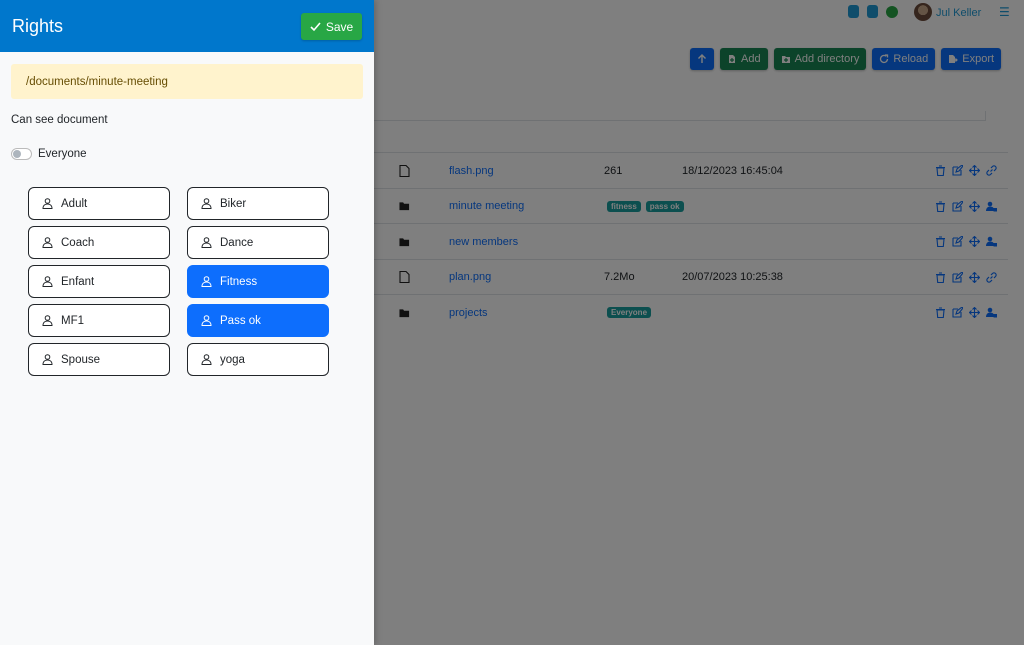  I want to click on group-label: Spouse, so click(81, 359).